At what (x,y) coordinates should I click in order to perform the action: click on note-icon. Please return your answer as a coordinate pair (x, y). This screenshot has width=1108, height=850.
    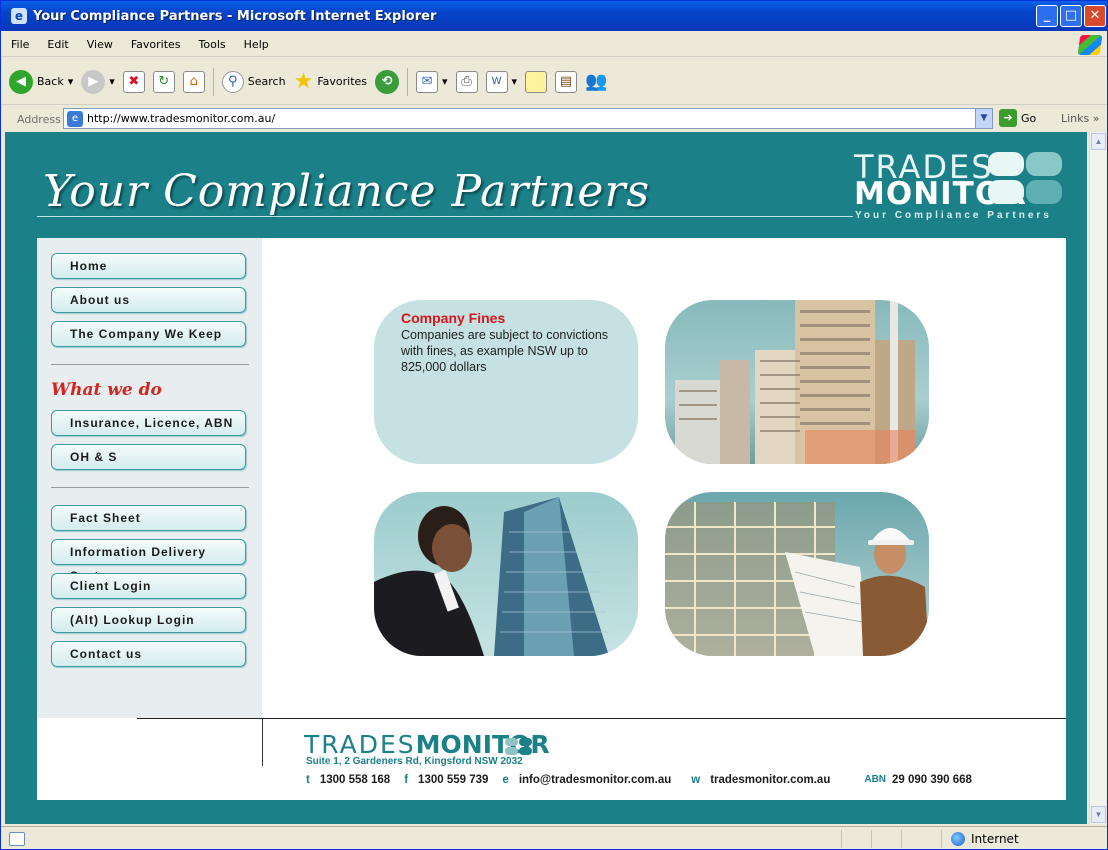
    Looking at the image, I should click on (536, 81).